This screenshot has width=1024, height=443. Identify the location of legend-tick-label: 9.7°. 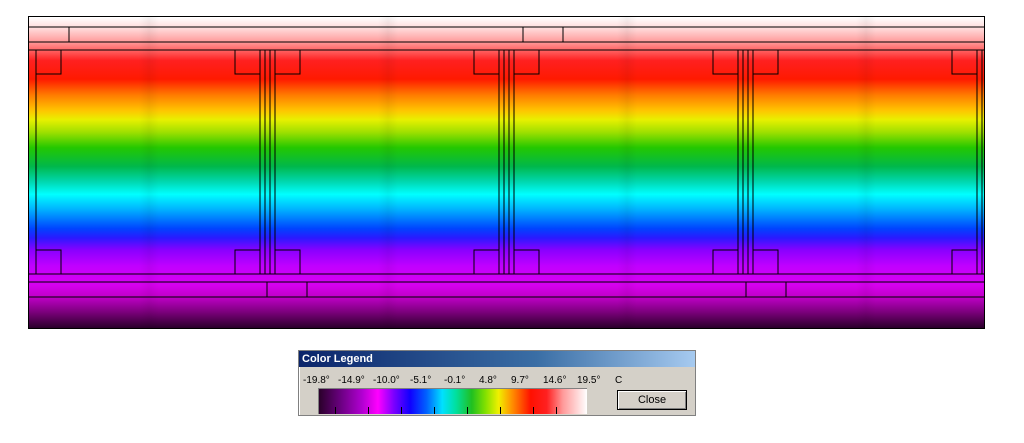
(520, 380).